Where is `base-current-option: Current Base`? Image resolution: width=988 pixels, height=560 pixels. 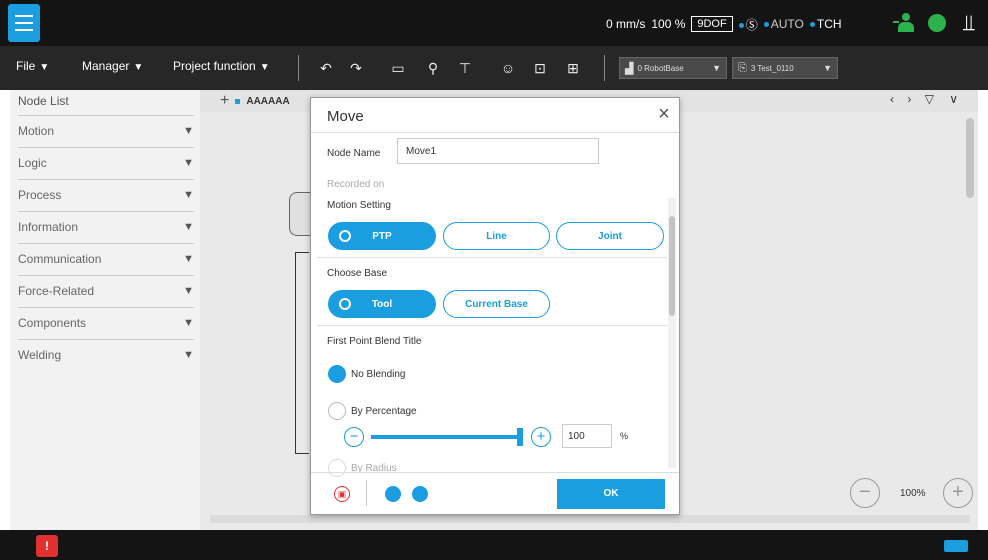 base-current-option: Current Base is located at coordinates (496, 304).